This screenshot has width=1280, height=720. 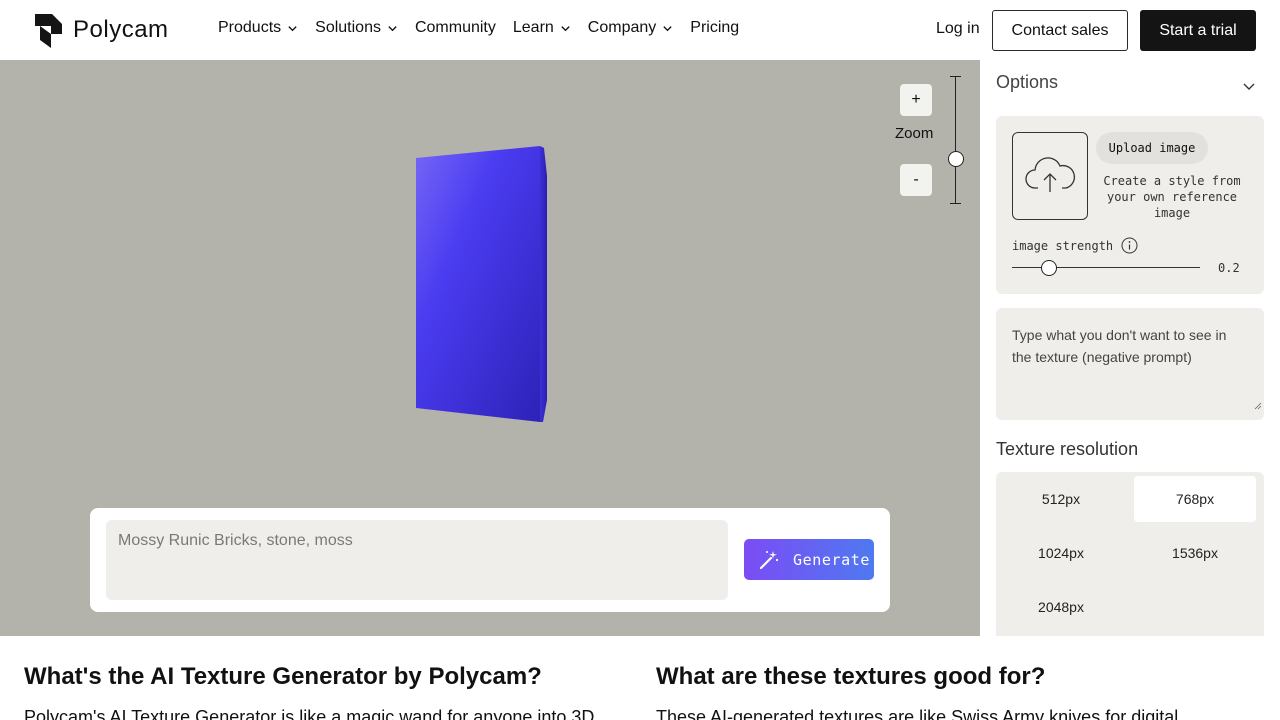 What do you see at coordinates (48, 31) in the screenshot?
I see `polycam-logo-icon` at bounding box center [48, 31].